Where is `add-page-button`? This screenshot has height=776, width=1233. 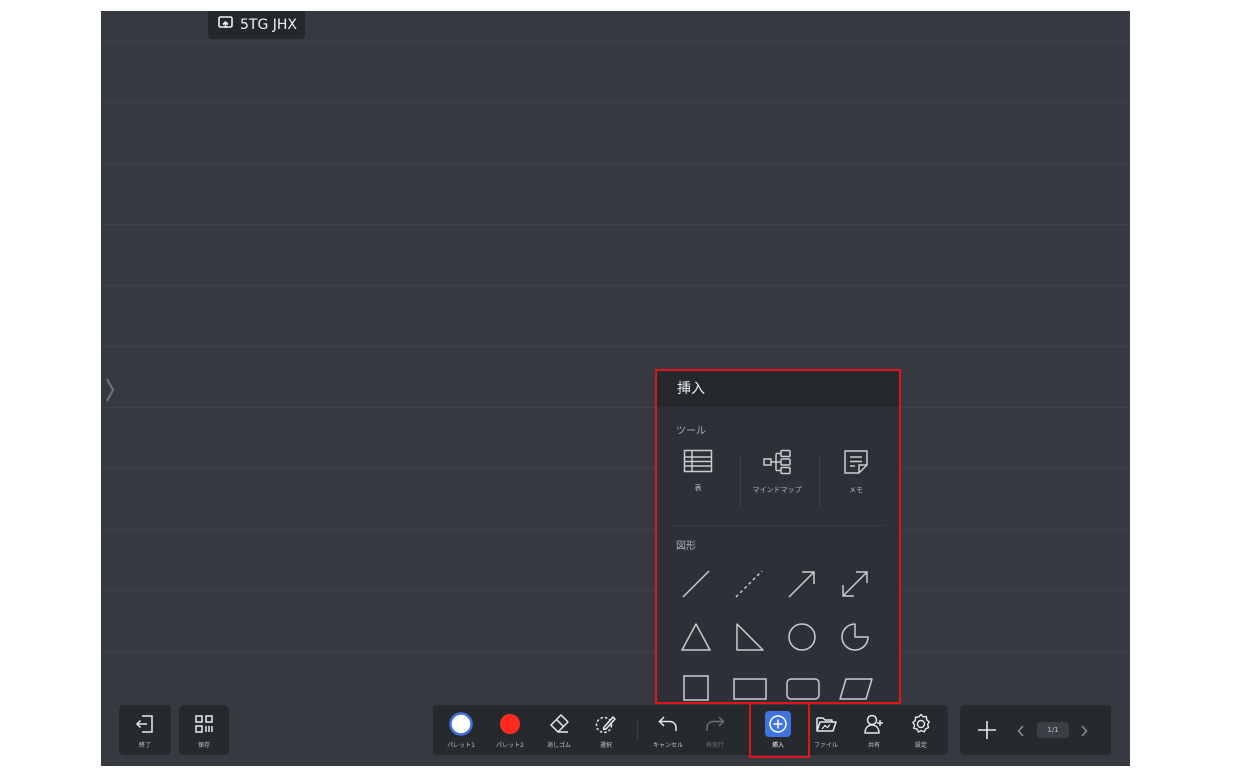
add-page-button is located at coordinates (987, 730).